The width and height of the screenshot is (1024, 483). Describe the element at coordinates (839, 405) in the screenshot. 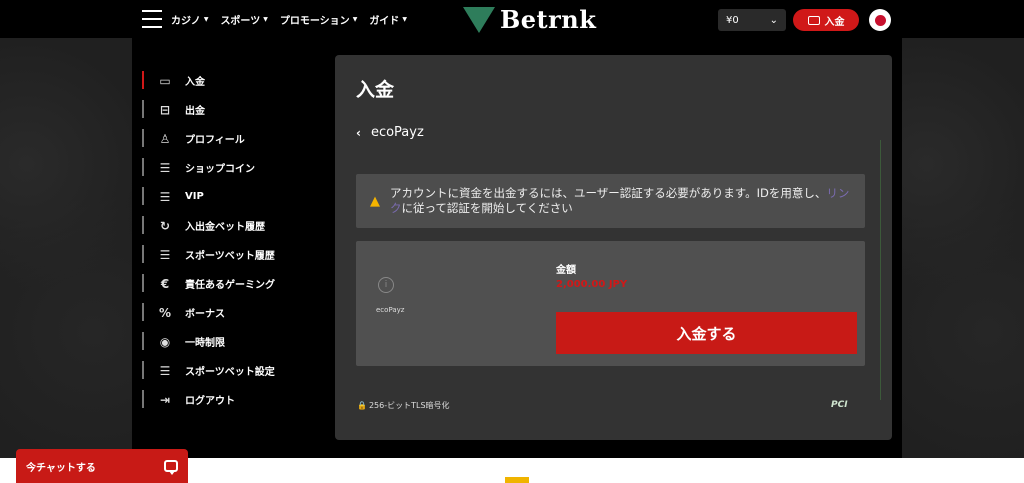

I see `pci-logo: PCI` at that location.